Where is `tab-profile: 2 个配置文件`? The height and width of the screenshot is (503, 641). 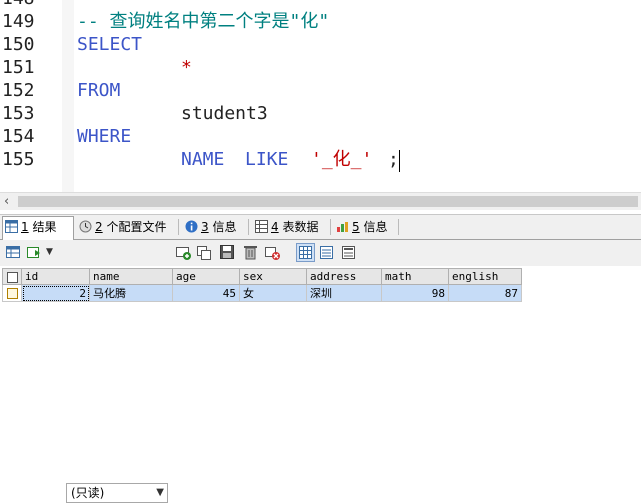
tab-profile: 2 个配置文件 is located at coordinates (126, 227).